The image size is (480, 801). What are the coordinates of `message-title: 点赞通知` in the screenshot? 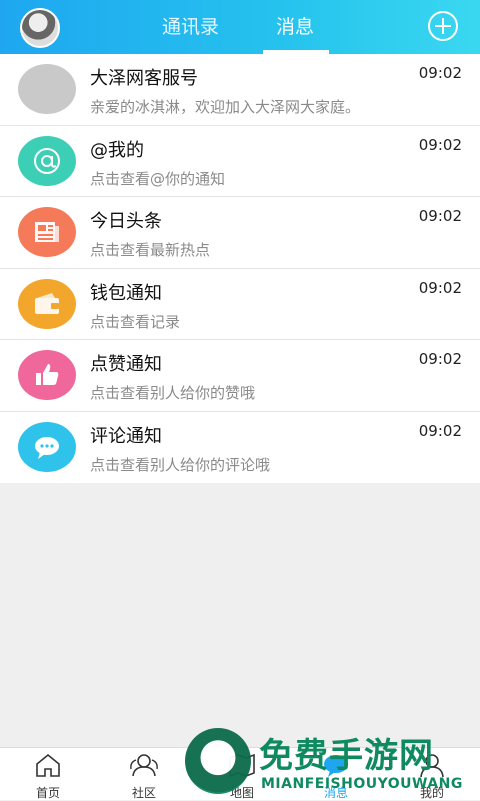 It's located at (126, 364).